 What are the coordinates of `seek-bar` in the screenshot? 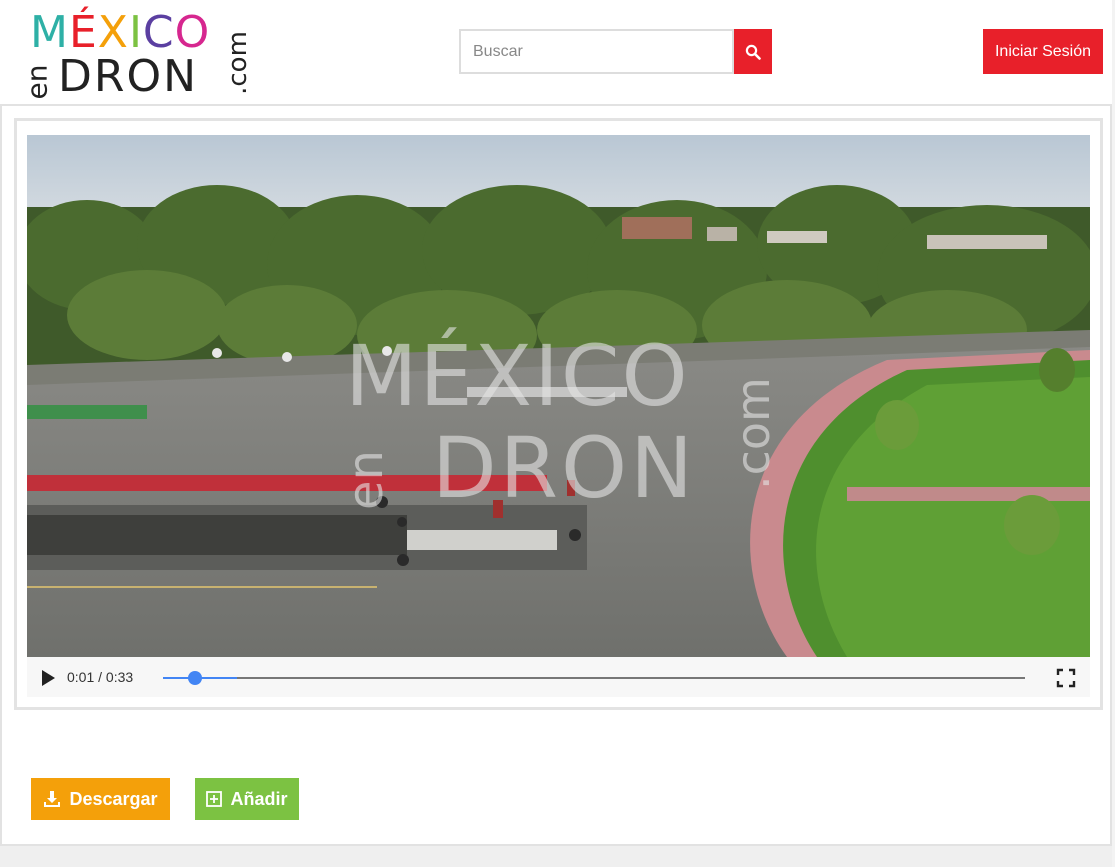 It's located at (594, 678).